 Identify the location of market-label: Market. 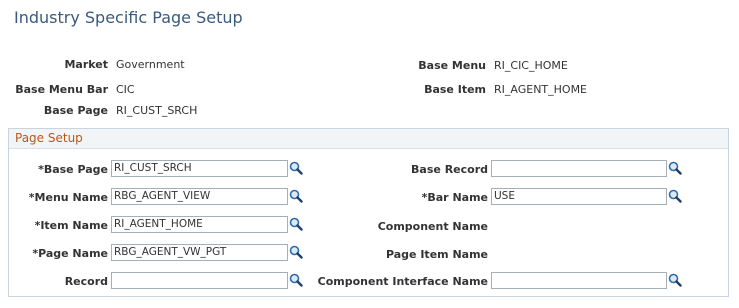
(86, 64).